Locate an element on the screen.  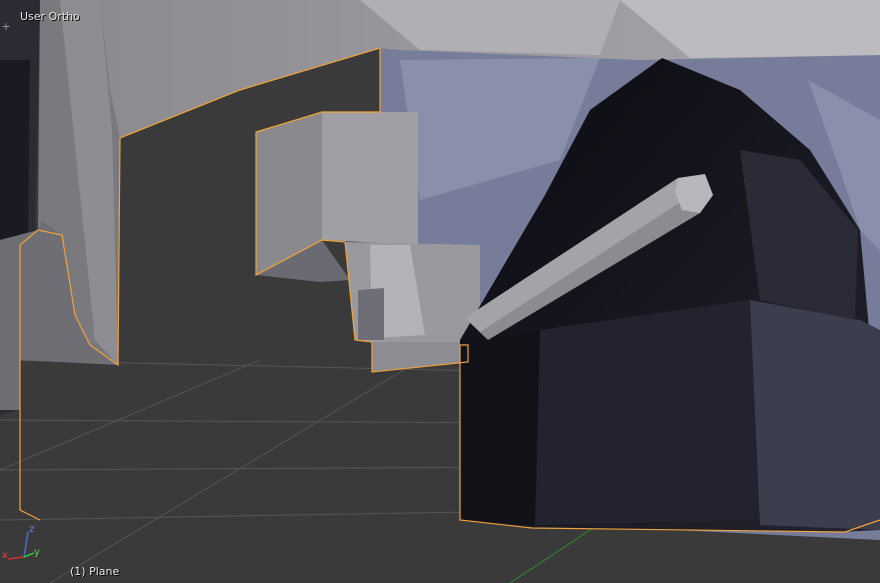
active-object-label: (1) Plane is located at coordinates (95, 571).